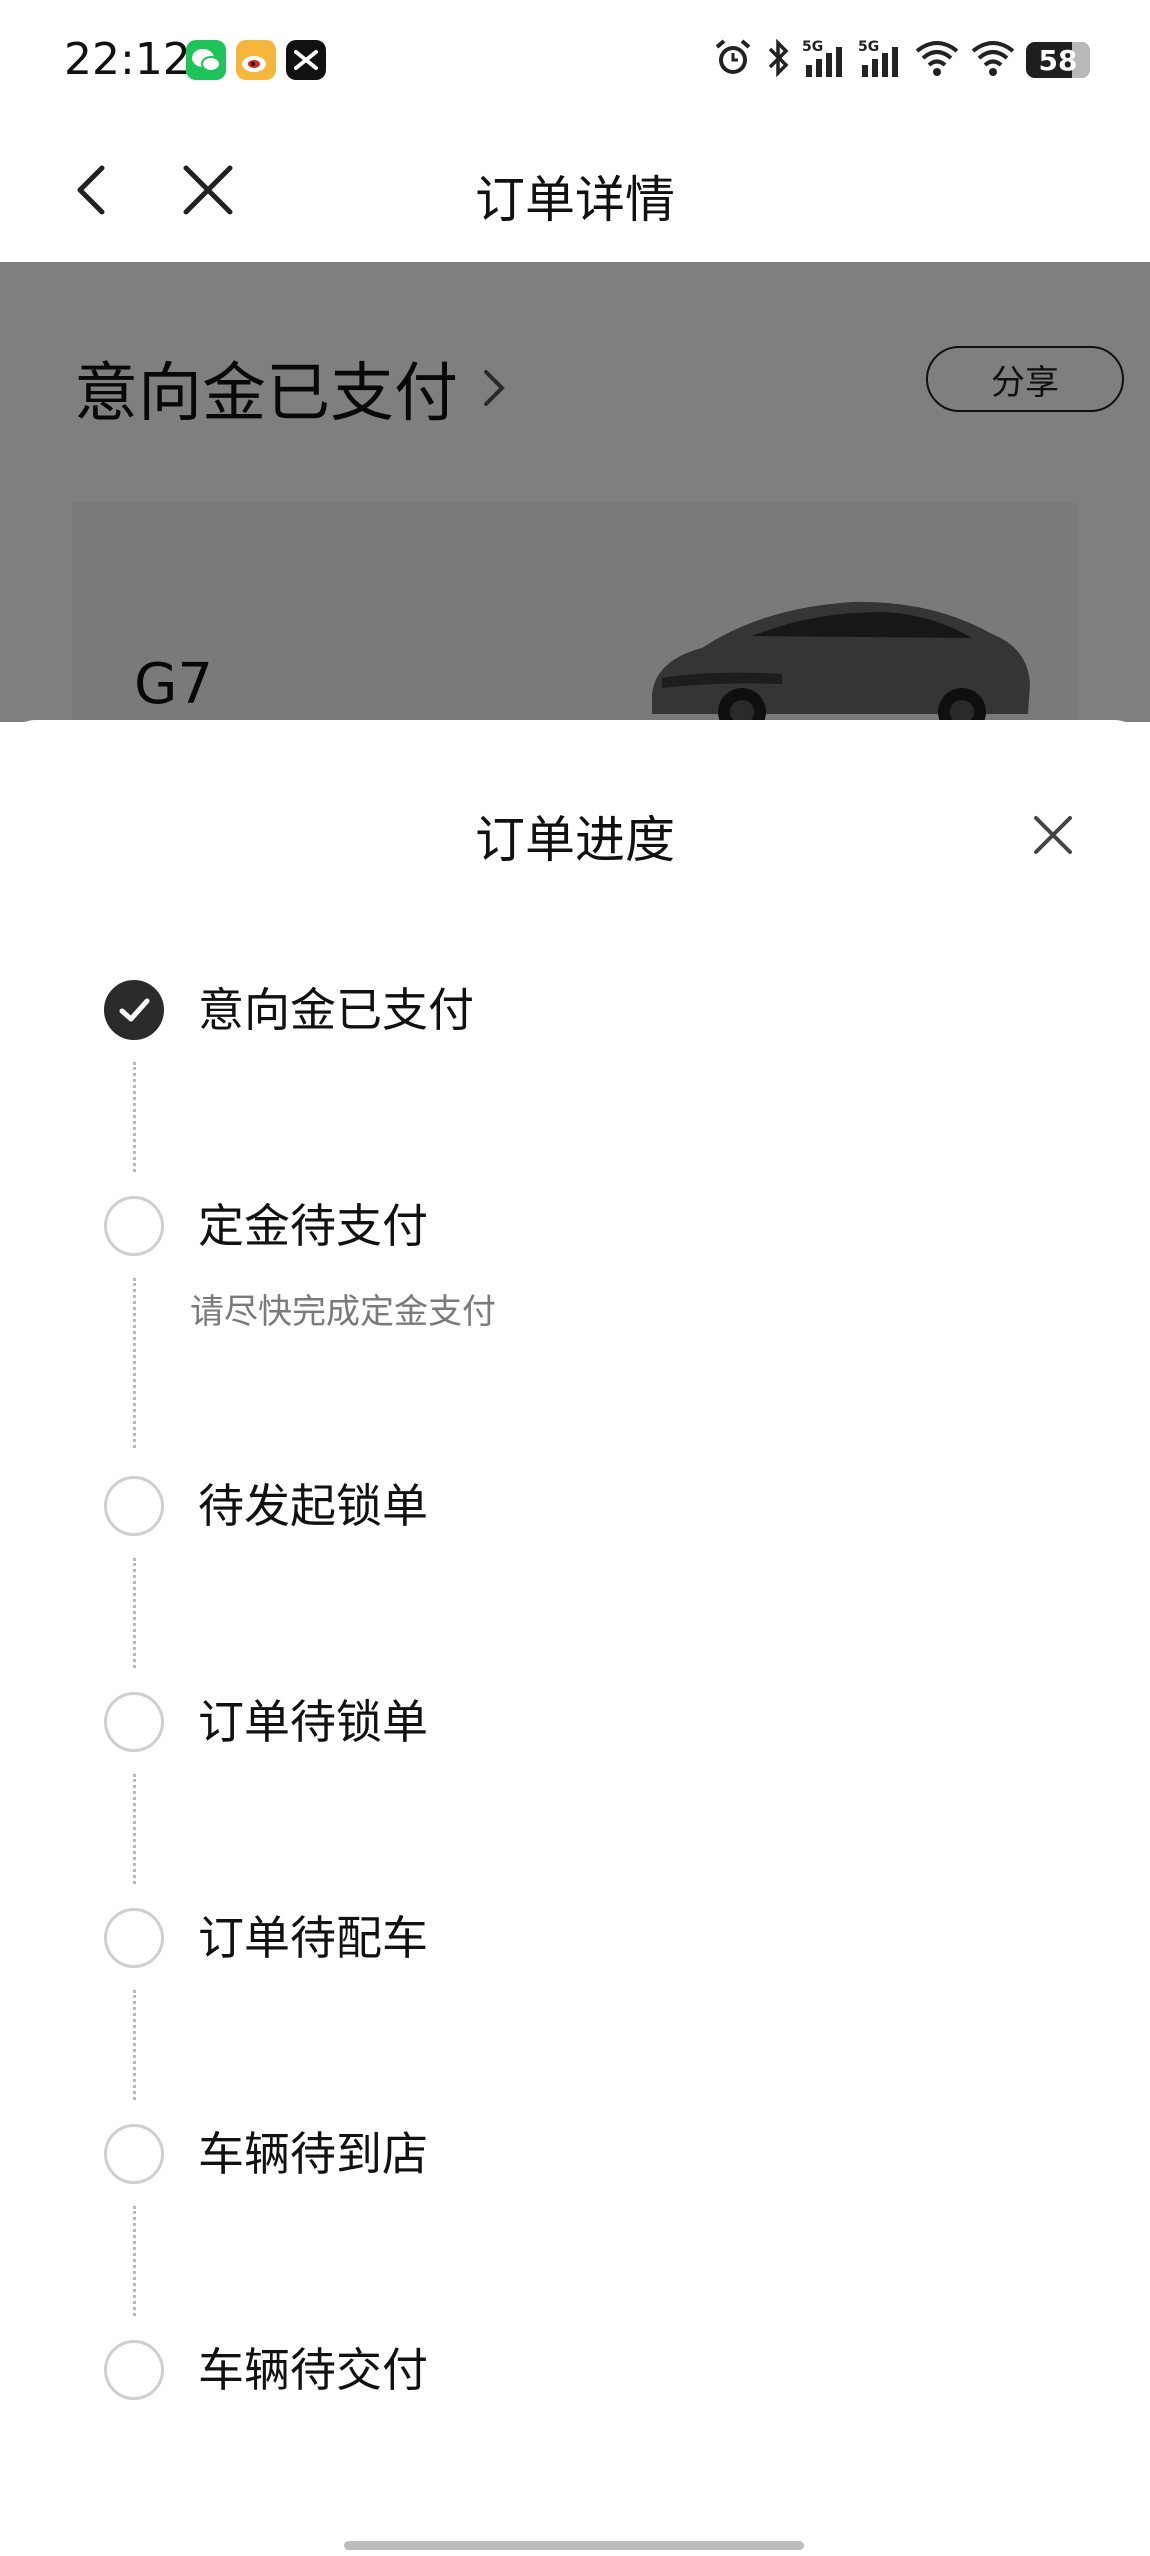 This screenshot has height=2556, width=1150. I want to click on step-label: 订单待锁单, so click(313, 1722).